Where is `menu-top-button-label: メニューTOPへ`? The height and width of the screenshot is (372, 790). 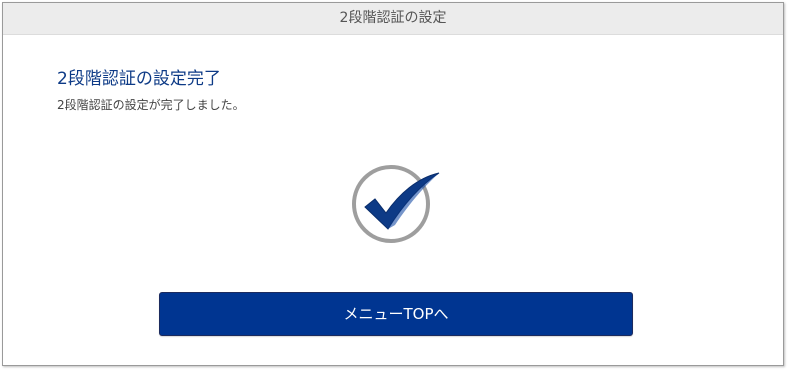
menu-top-button-label: メニューTOPへ is located at coordinates (396, 314).